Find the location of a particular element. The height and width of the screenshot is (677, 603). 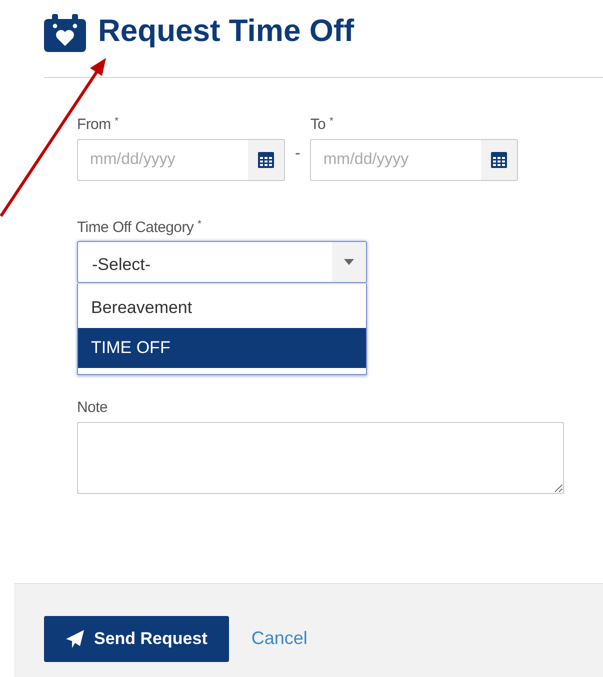

calendar-heart-icon is located at coordinates (65, 33).